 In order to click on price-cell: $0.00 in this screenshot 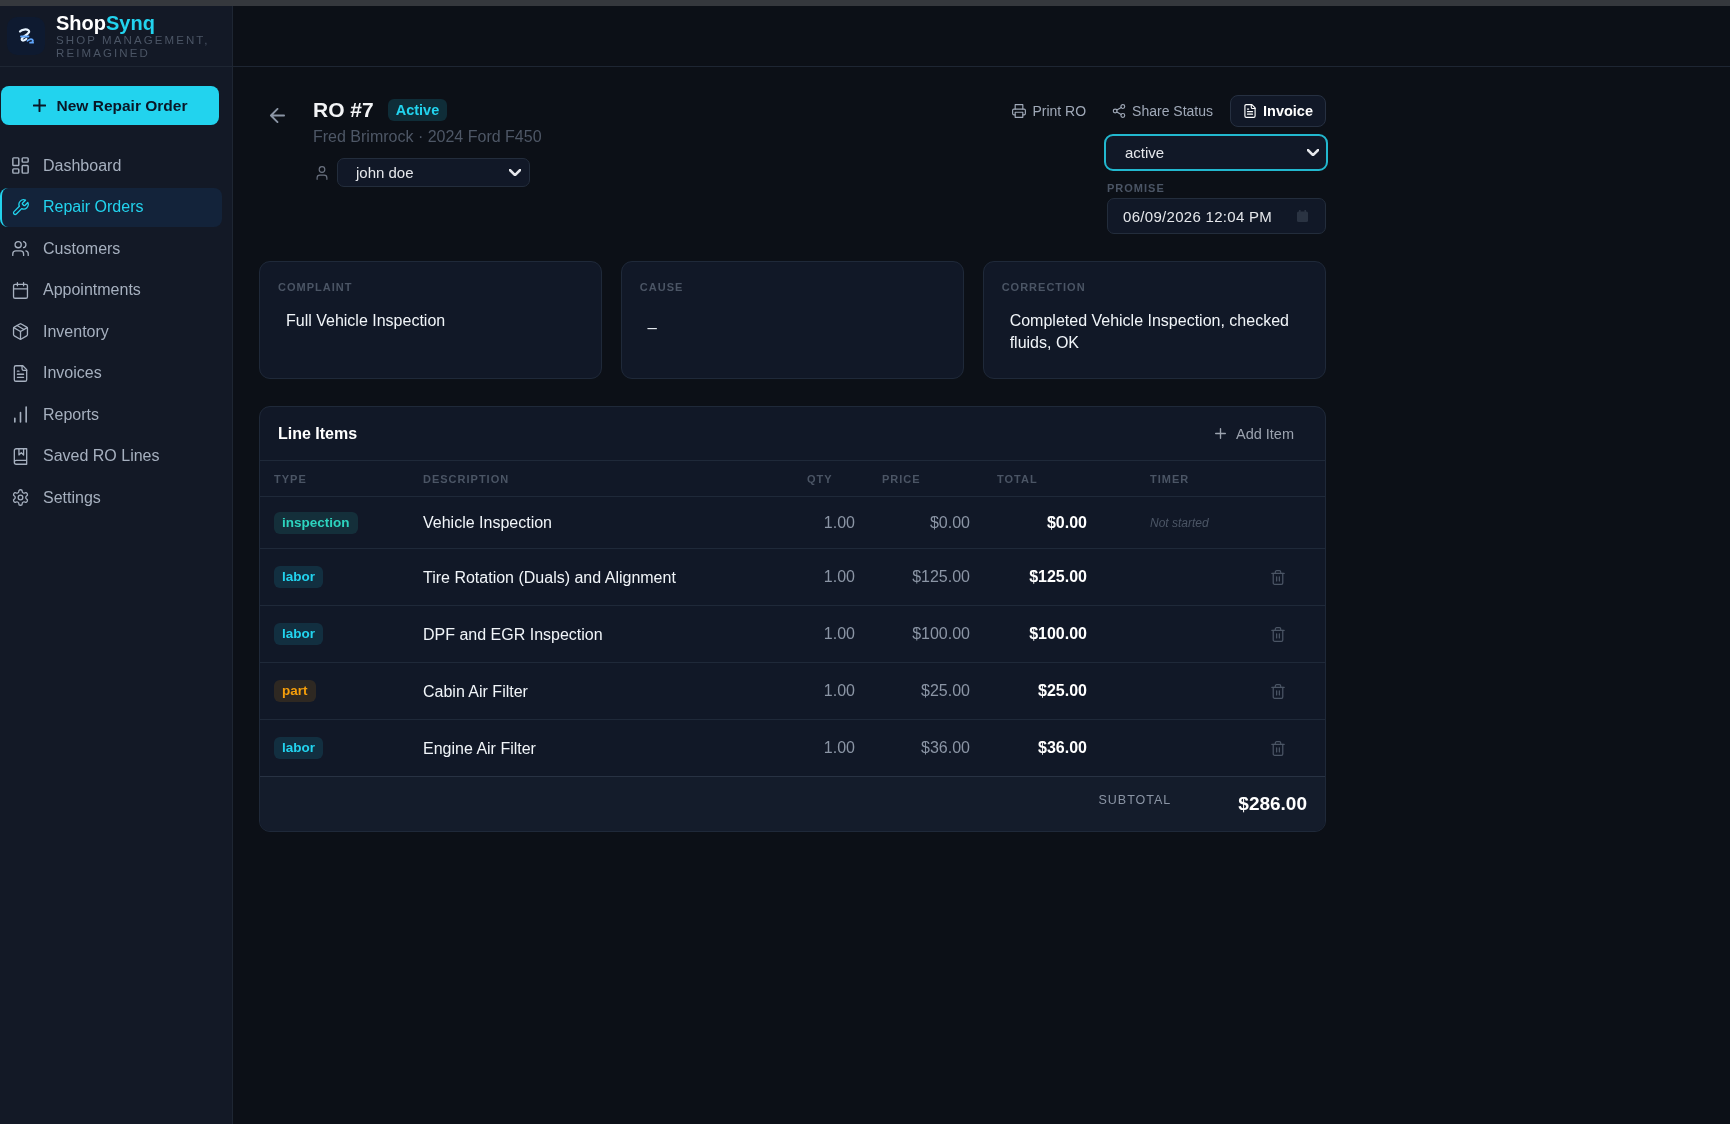, I will do `click(949, 522)`.